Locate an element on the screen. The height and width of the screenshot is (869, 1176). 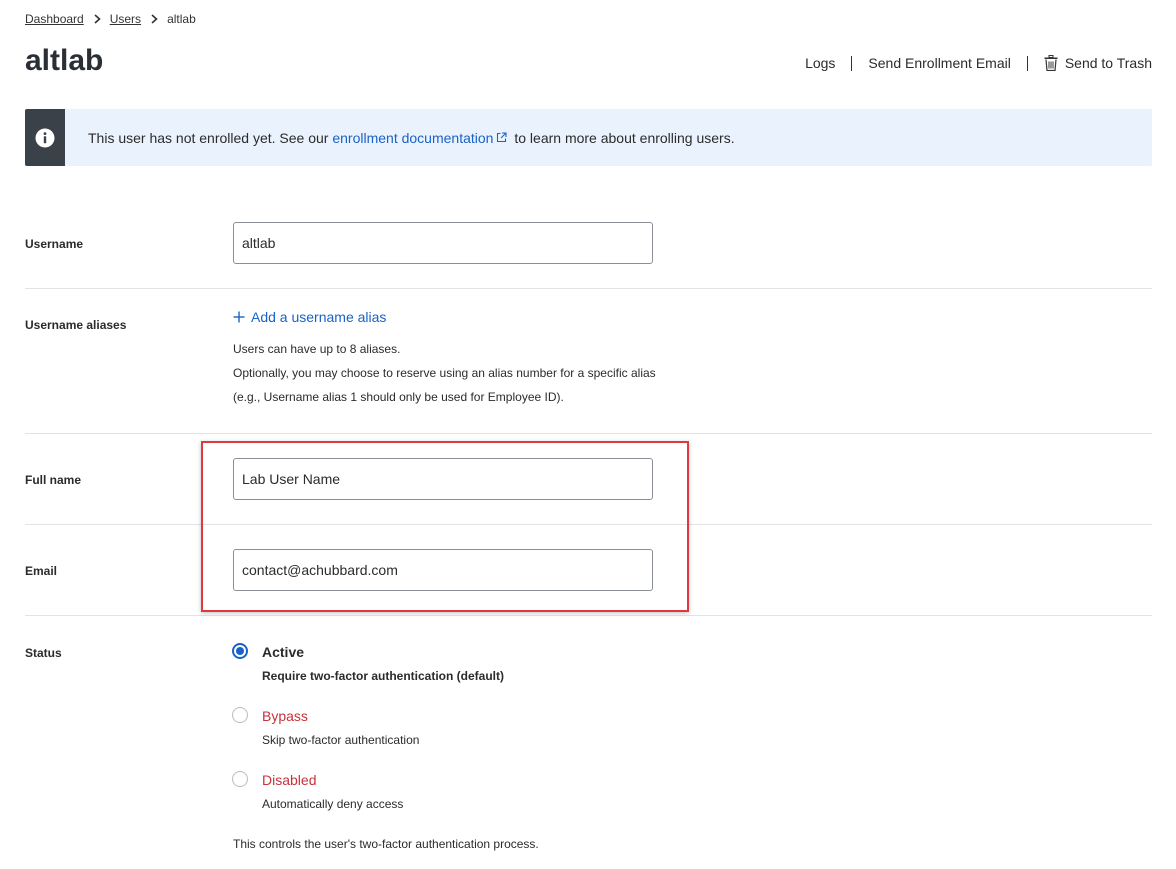
status-disabled-title: Disabled is located at coordinates (289, 780).